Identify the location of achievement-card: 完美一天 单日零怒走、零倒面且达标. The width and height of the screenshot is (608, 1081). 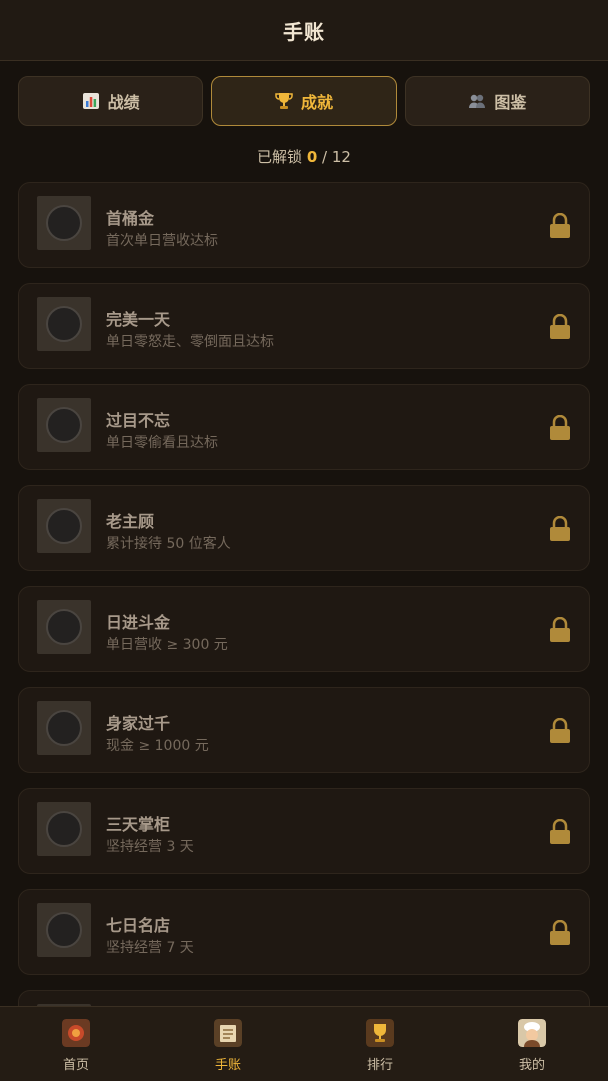
(304, 326).